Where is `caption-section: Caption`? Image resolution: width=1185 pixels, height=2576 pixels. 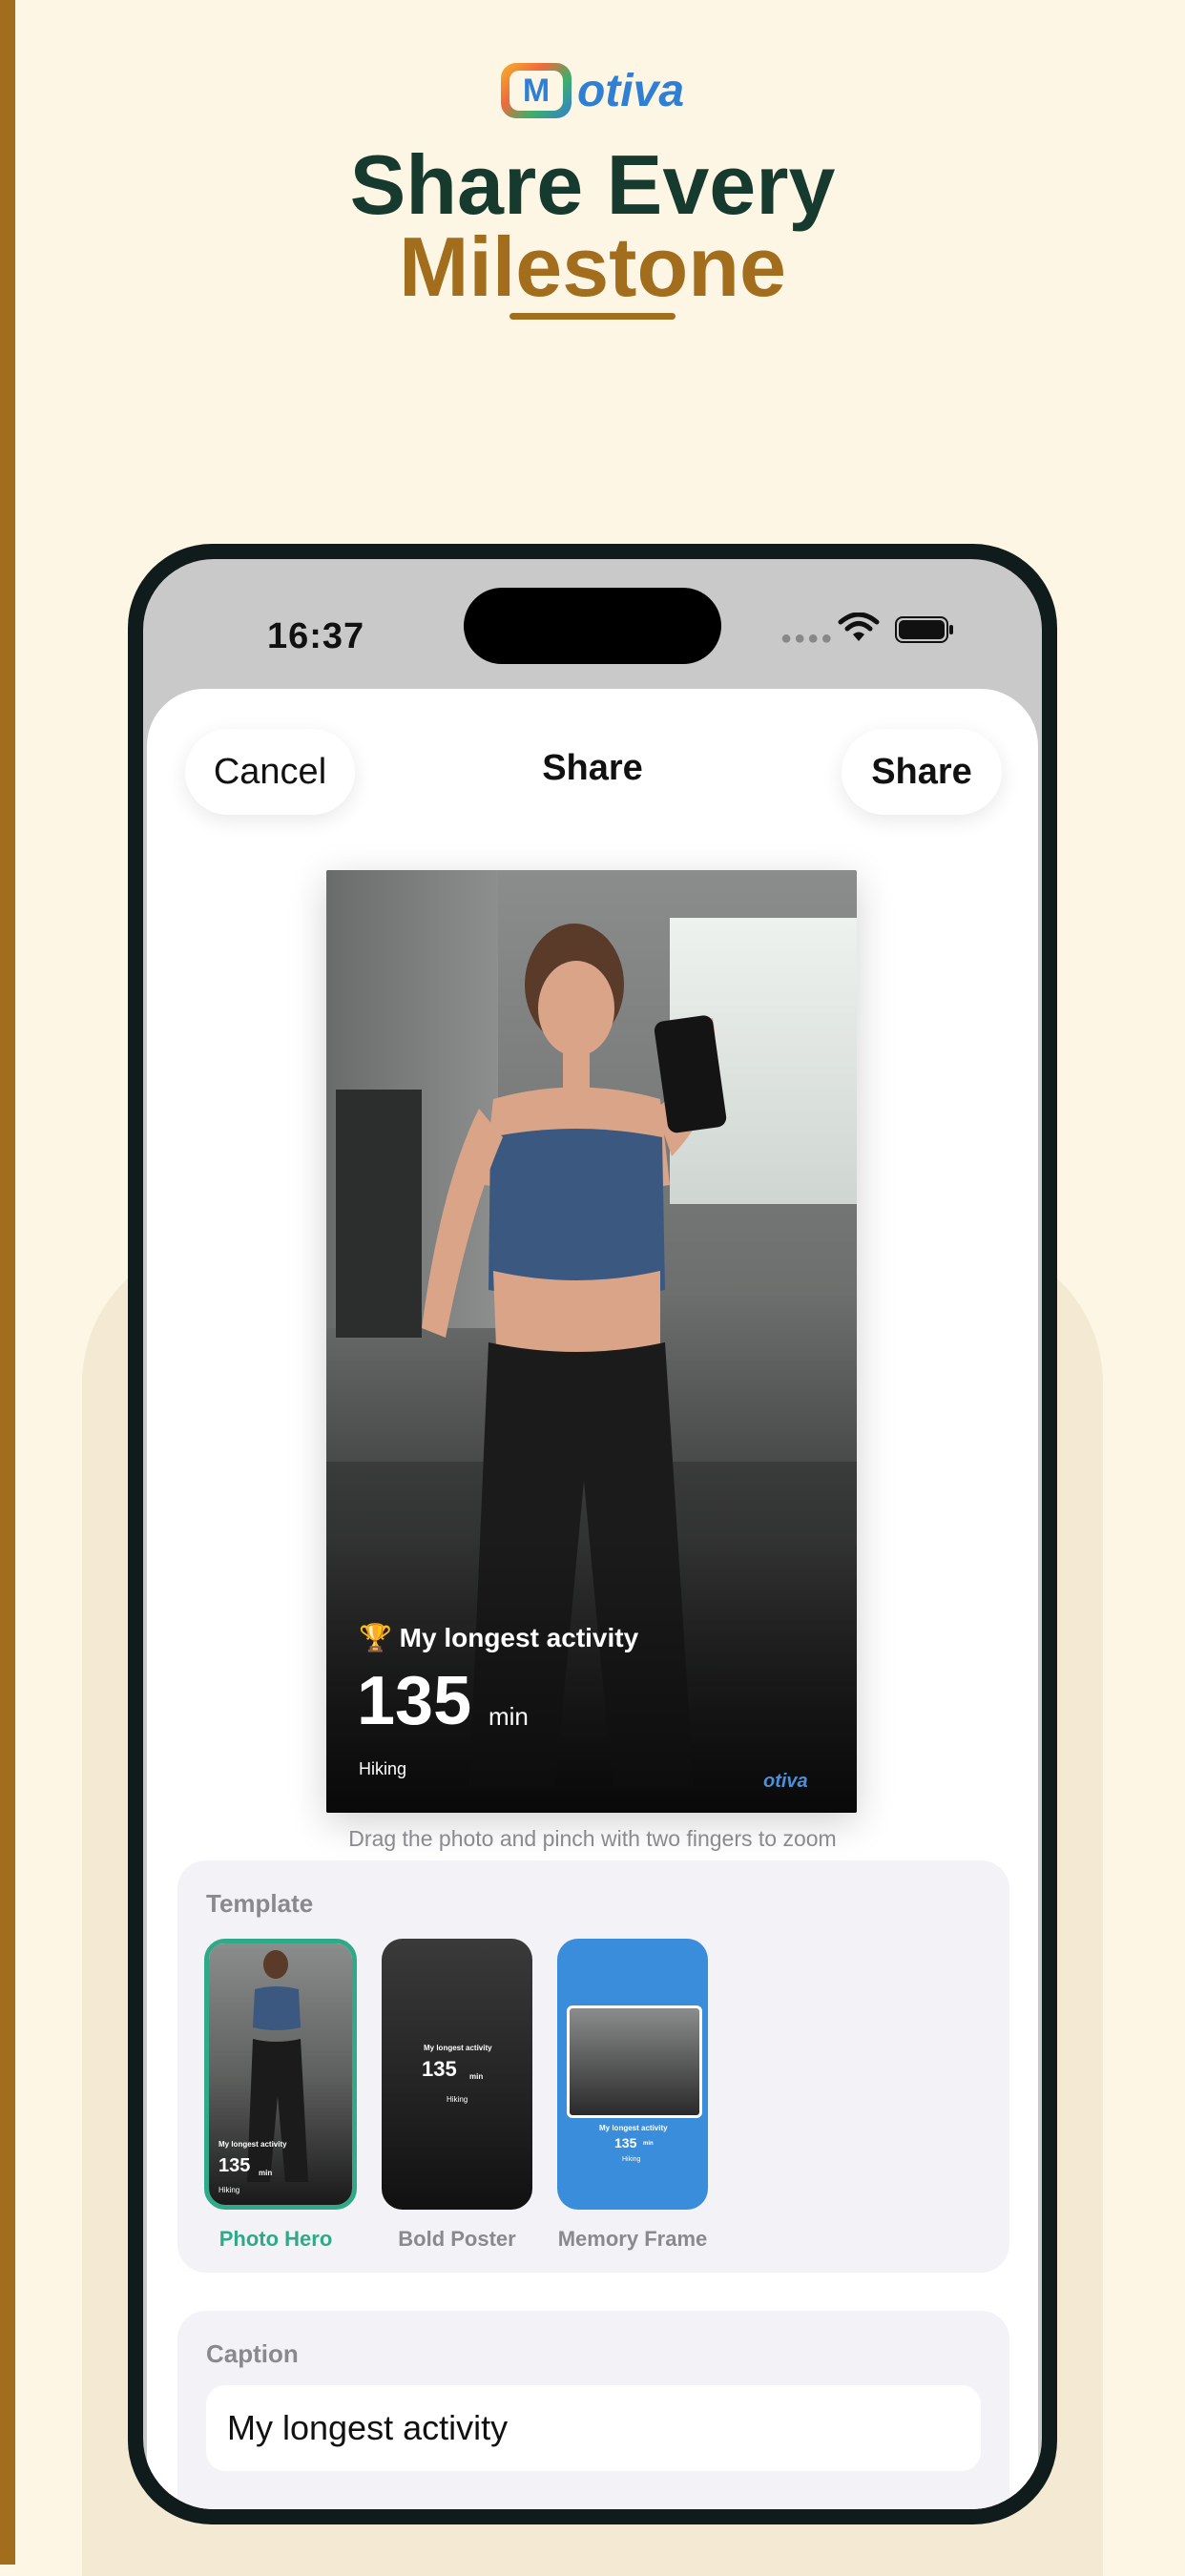 caption-section: Caption is located at coordinates (593, 2410).